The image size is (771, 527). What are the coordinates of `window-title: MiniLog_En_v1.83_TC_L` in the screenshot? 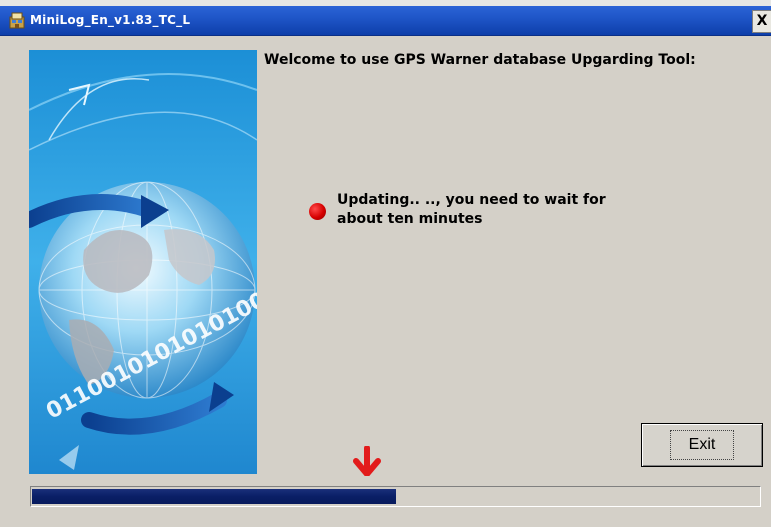 It's located at (110, 20).